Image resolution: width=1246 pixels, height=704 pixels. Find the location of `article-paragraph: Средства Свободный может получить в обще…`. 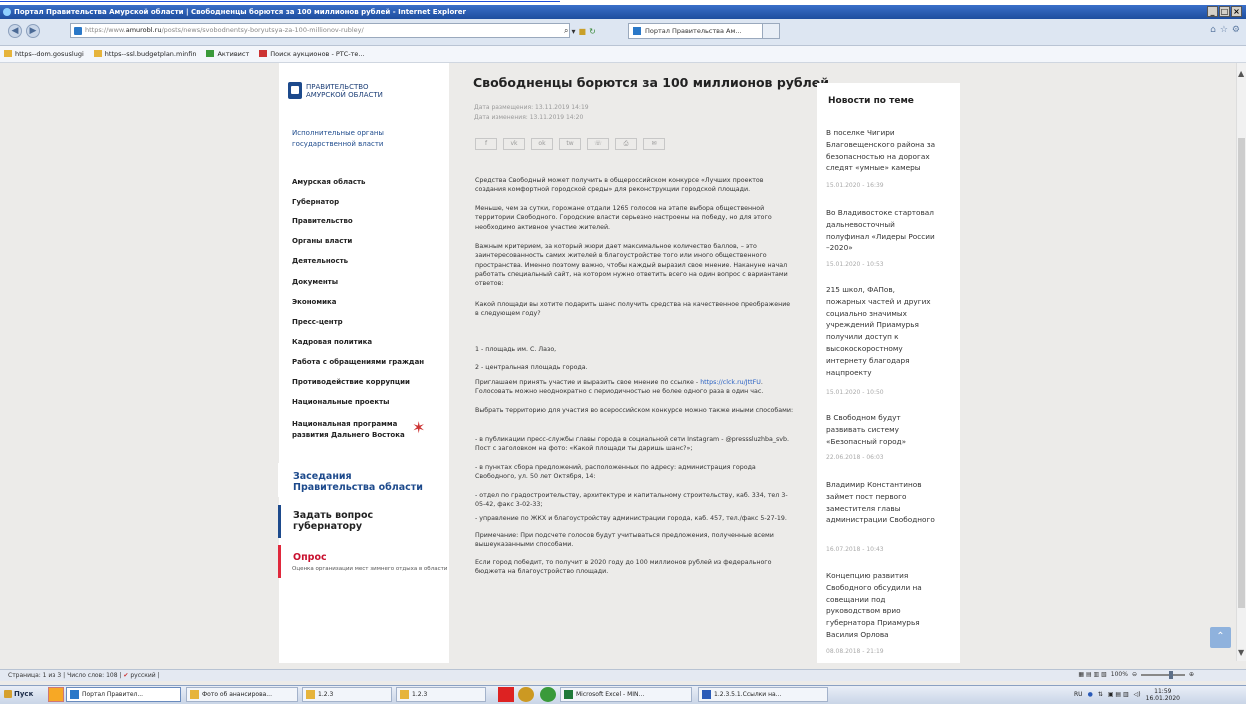

article-paragraph: Средства Свободный может получить в обще… is located at coordinates (619, 185).